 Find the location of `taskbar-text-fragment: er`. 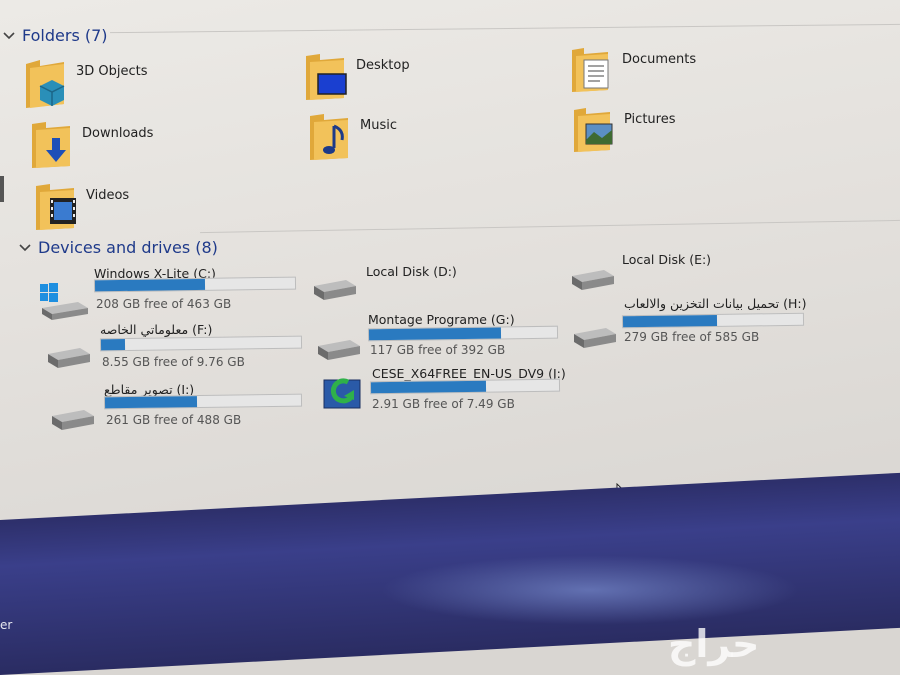

taskbar-text-fragment: er is located at coordinates (6, 625).